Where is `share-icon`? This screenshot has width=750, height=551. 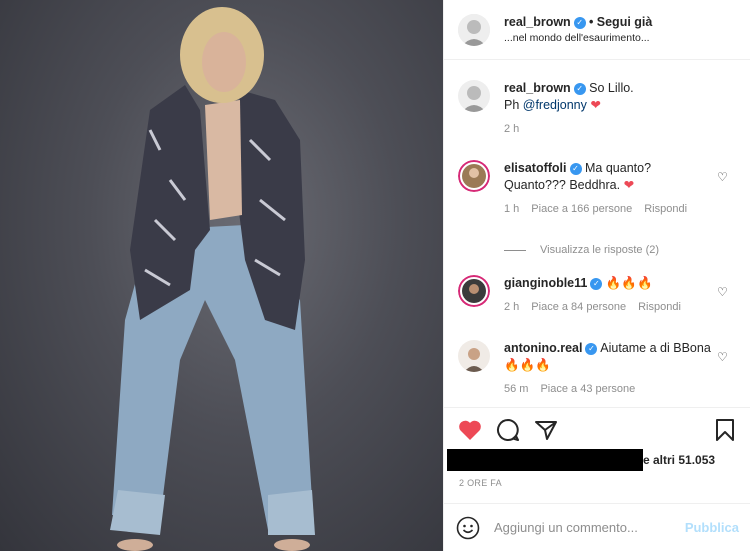
share-icon is located at coordinates (546, 430).